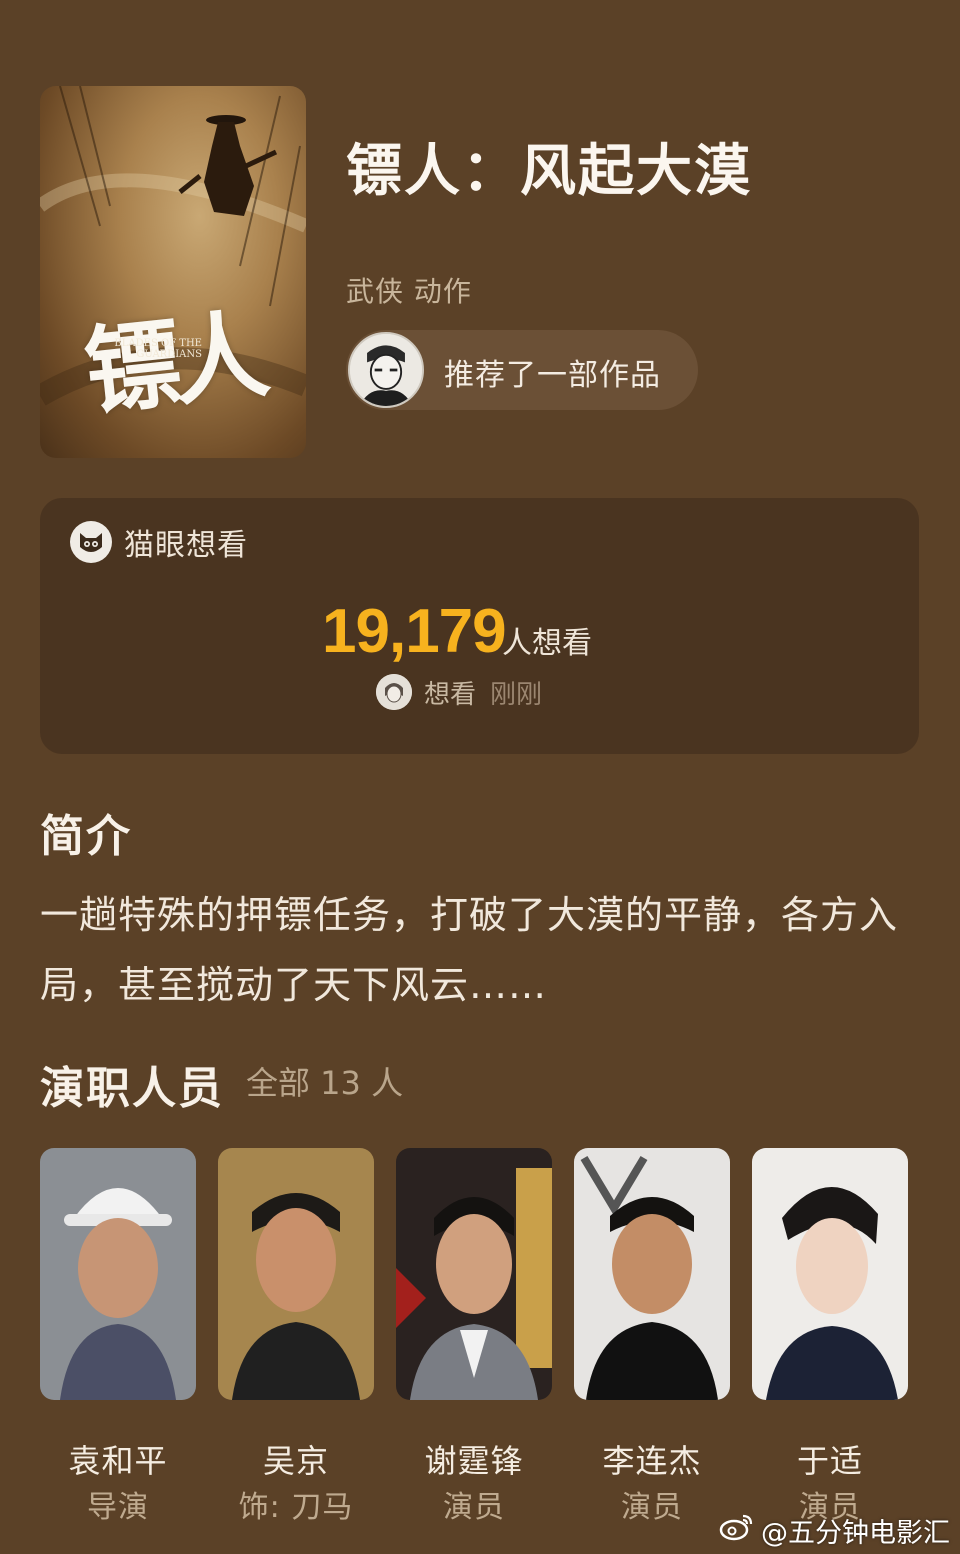  I want to click on cast-card: 谢霆锋 演员, so click(474, 1336).